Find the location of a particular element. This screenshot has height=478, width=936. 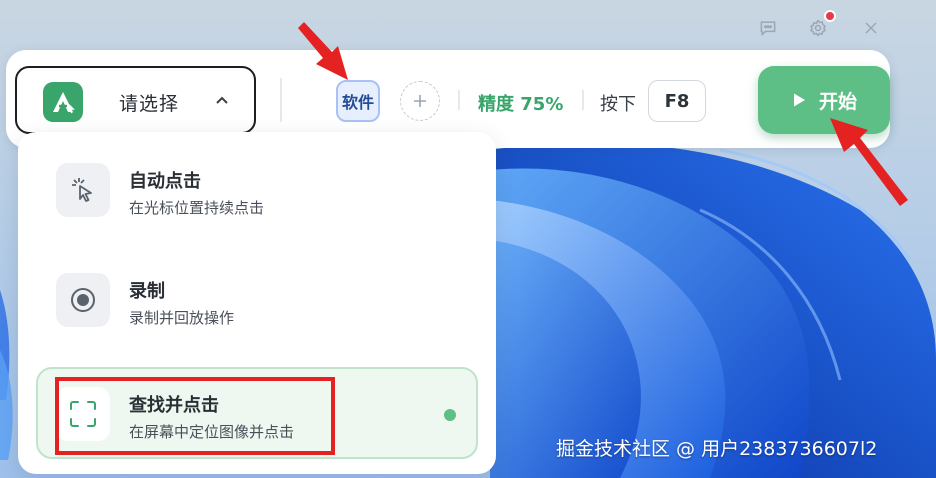

selector-label: 请选择 is located at coordinates (149, 104).